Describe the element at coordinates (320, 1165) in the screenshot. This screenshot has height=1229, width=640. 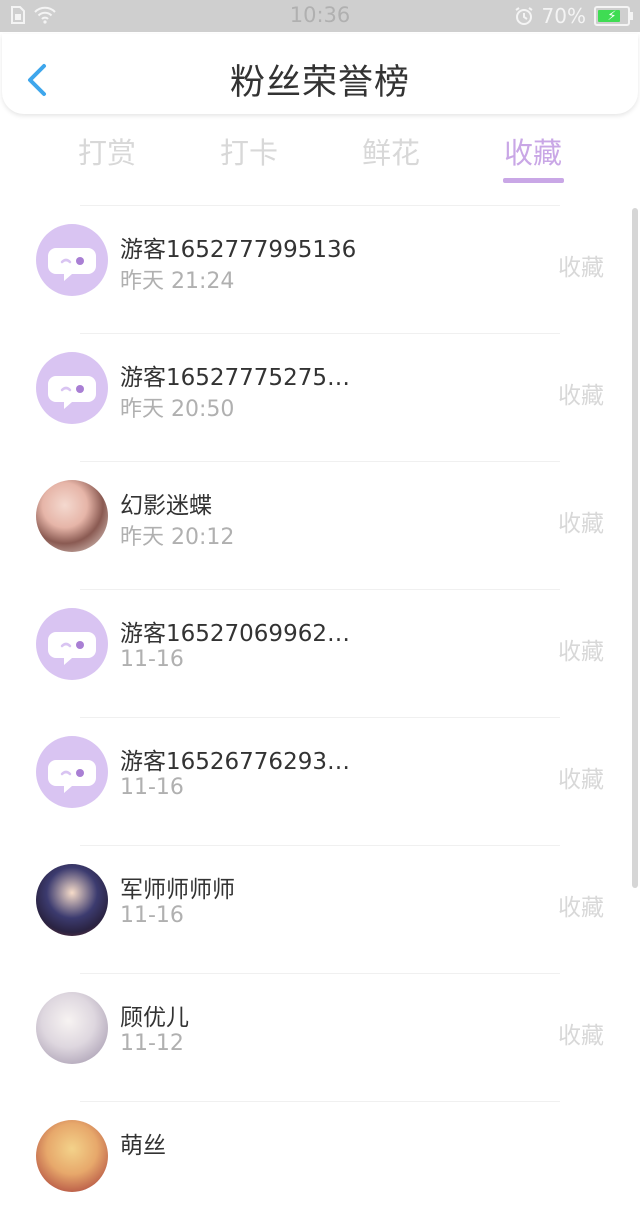
I see `list-item: 萌丝` at that location.